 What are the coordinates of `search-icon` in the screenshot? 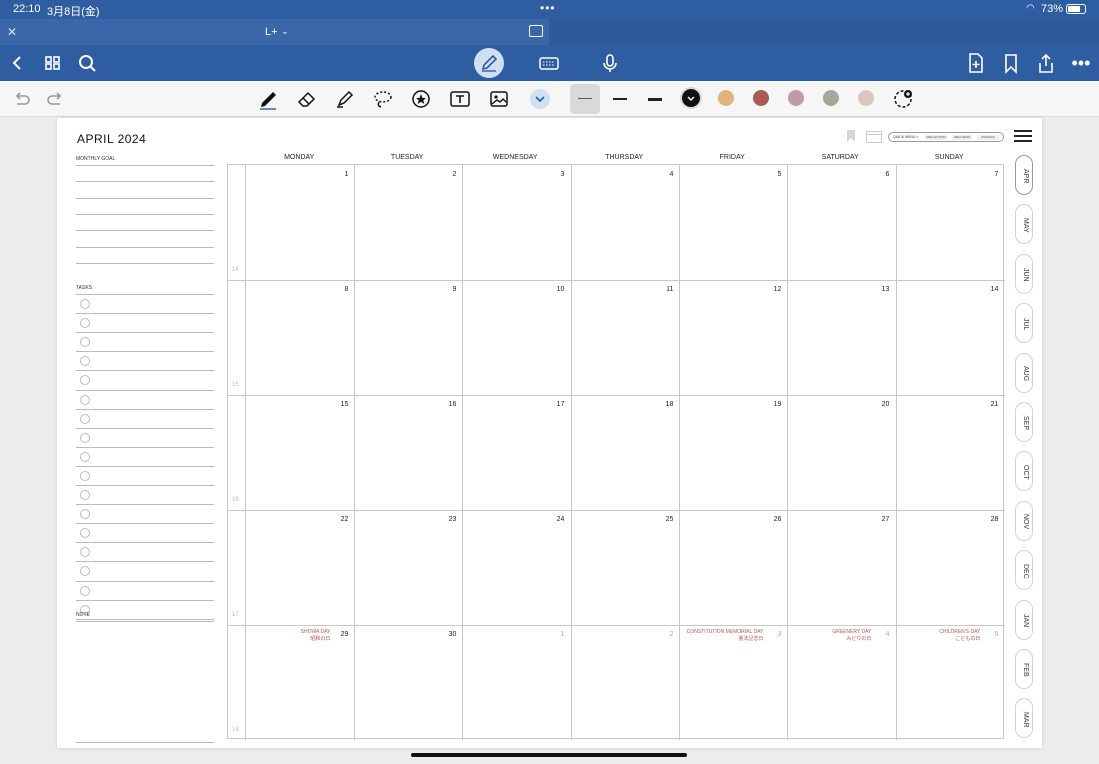 It's located at (88, 63).